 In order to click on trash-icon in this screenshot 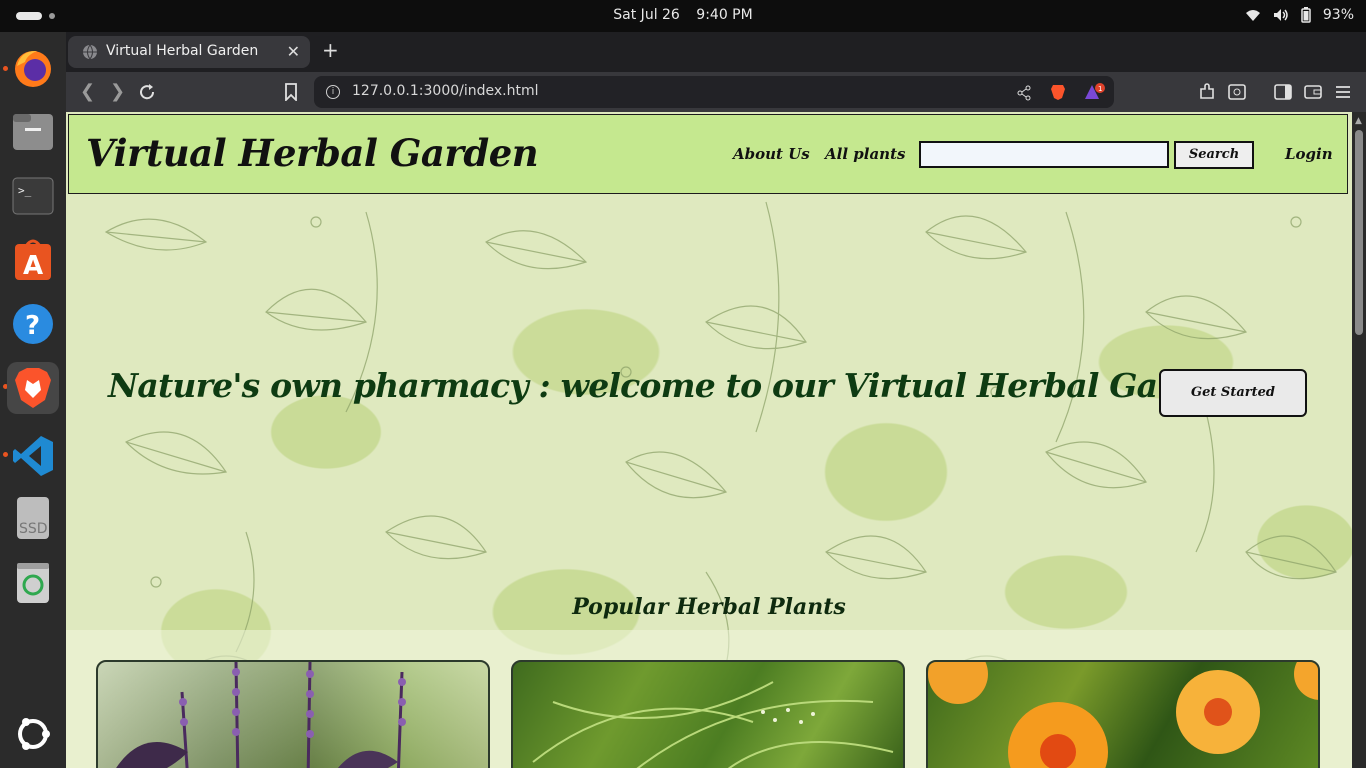, I will do `click(33, 583)`.